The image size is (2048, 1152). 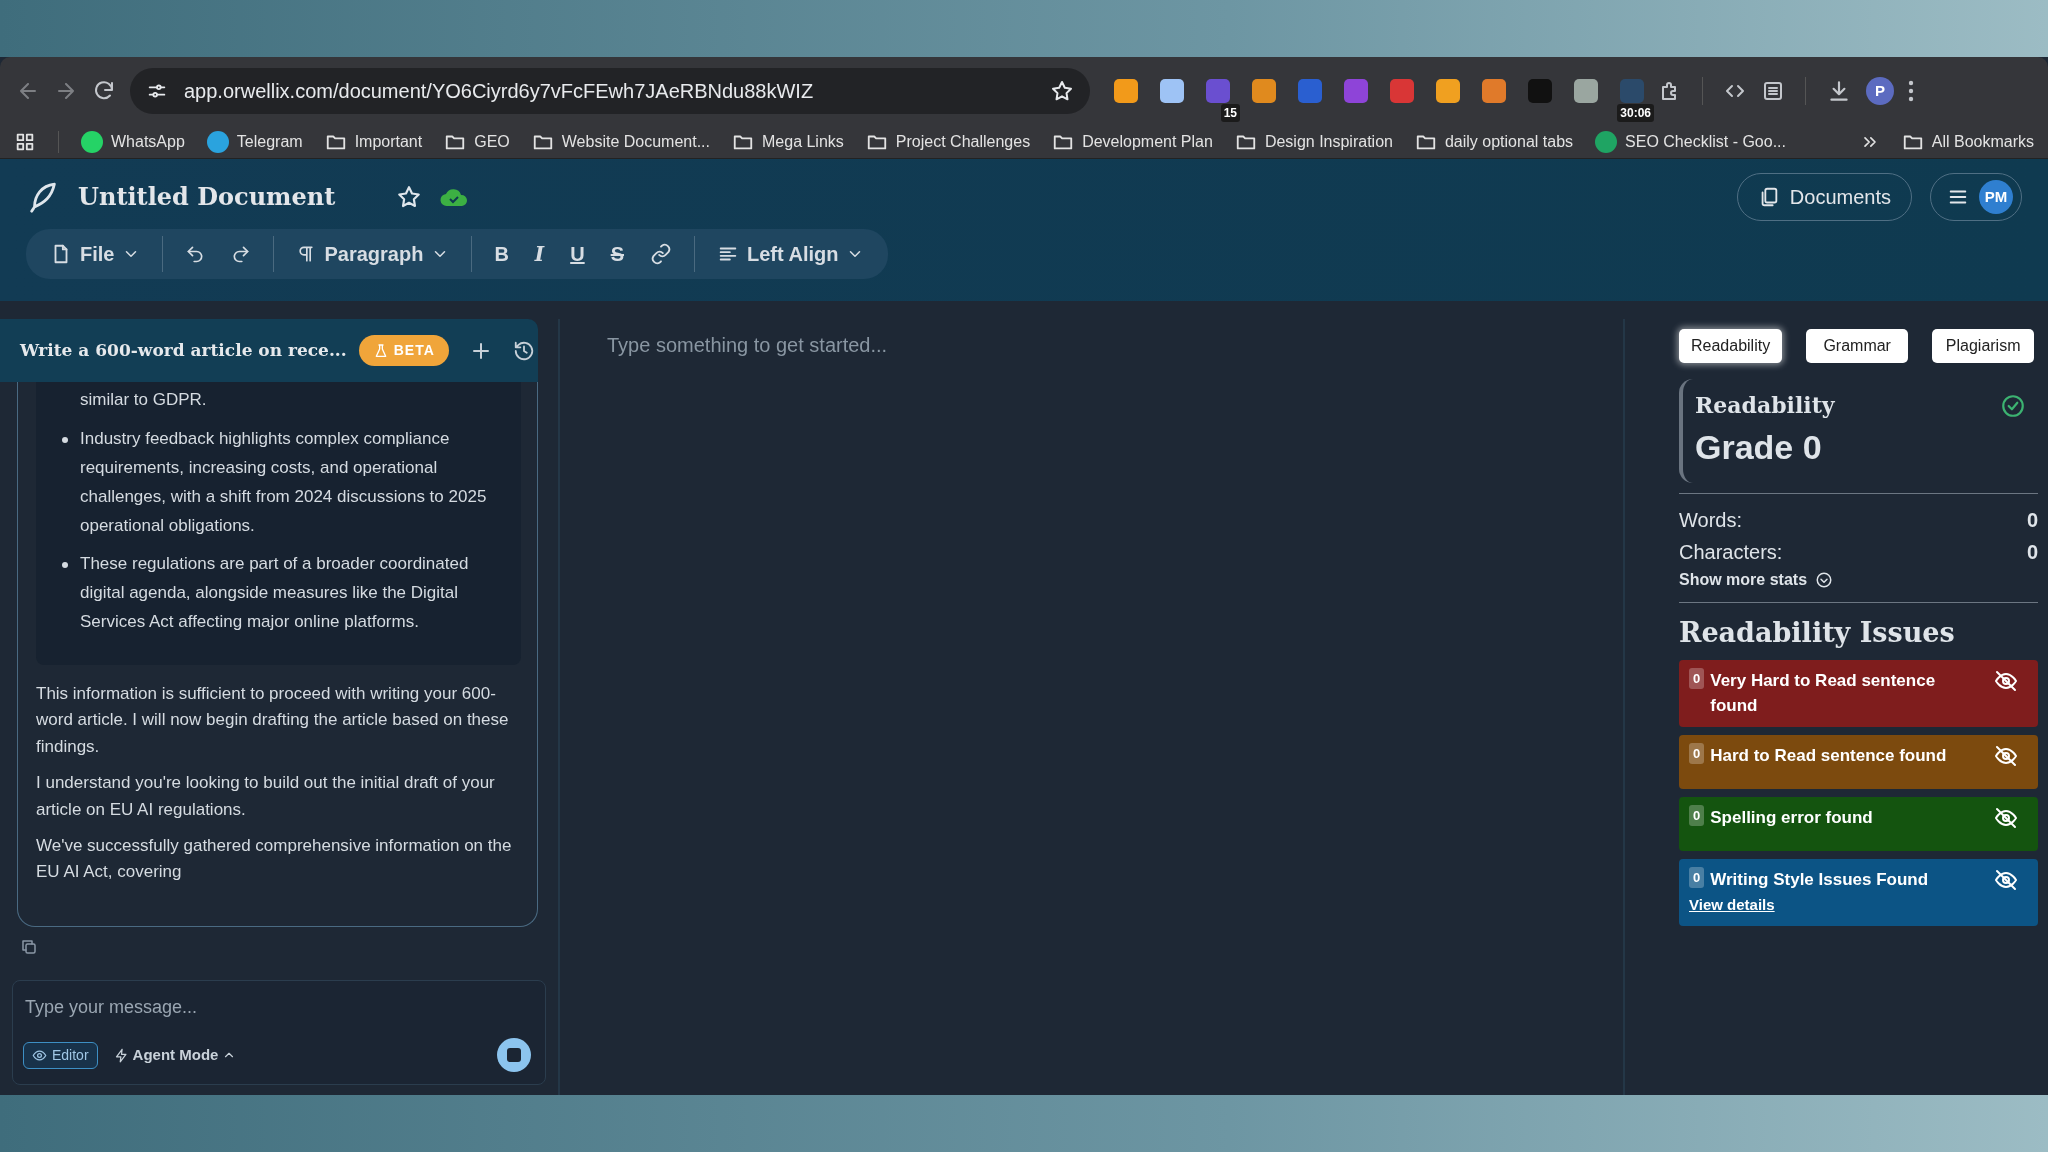 What do you see at coordinates (948, 141) in the screenshot?
I see `bookmark: Project Challenges` at bounding box center [948, 141].